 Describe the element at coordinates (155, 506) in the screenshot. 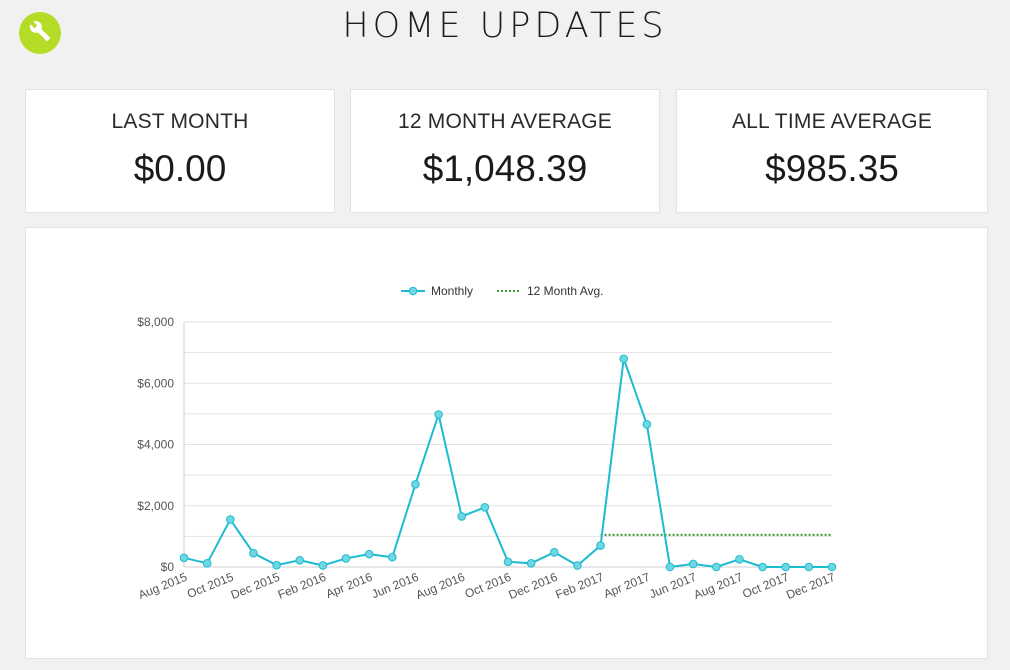

I see `y-tick-label: $2,000` at that location.